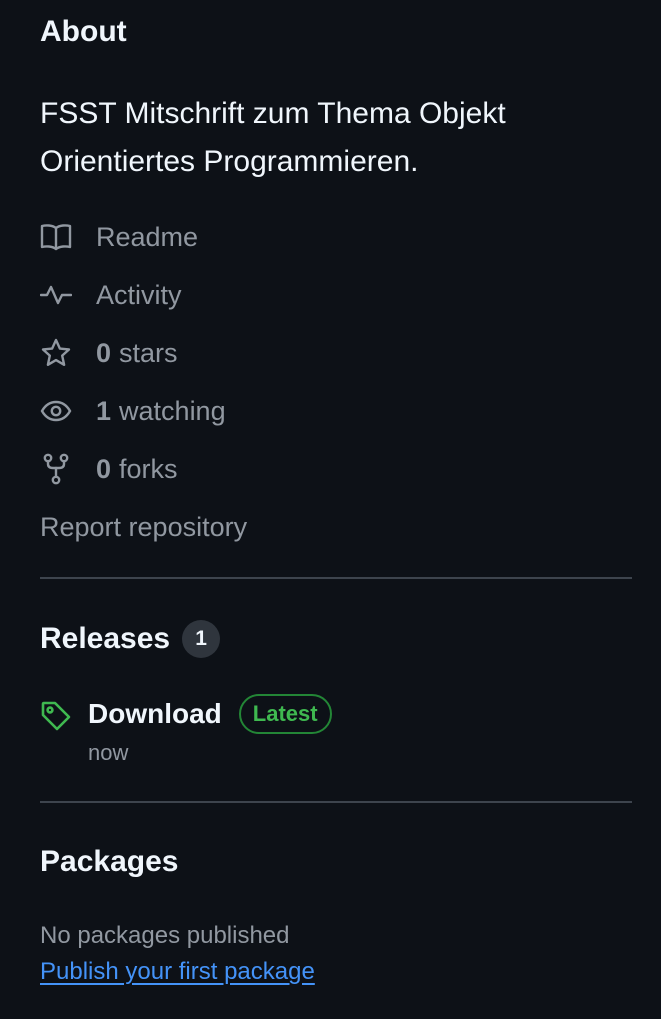 The height and width of the screenshot is (1019, 661). Describe the element at coordinates (109, 862) in the screenshot. I see `packages-heading: Packages` at that location.